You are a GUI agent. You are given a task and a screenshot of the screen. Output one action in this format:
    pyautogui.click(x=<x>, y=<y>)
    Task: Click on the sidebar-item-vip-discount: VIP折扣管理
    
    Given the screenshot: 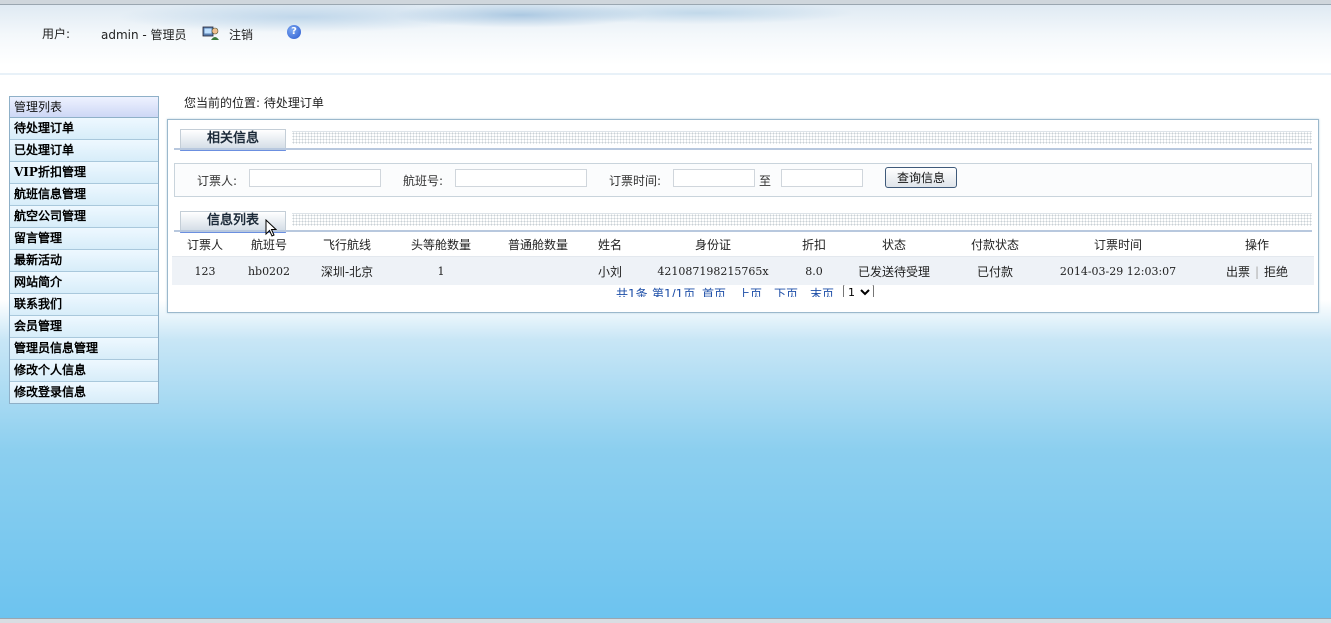 What is the action you would take?
    pyautogui.click(x=84, y=173)
    